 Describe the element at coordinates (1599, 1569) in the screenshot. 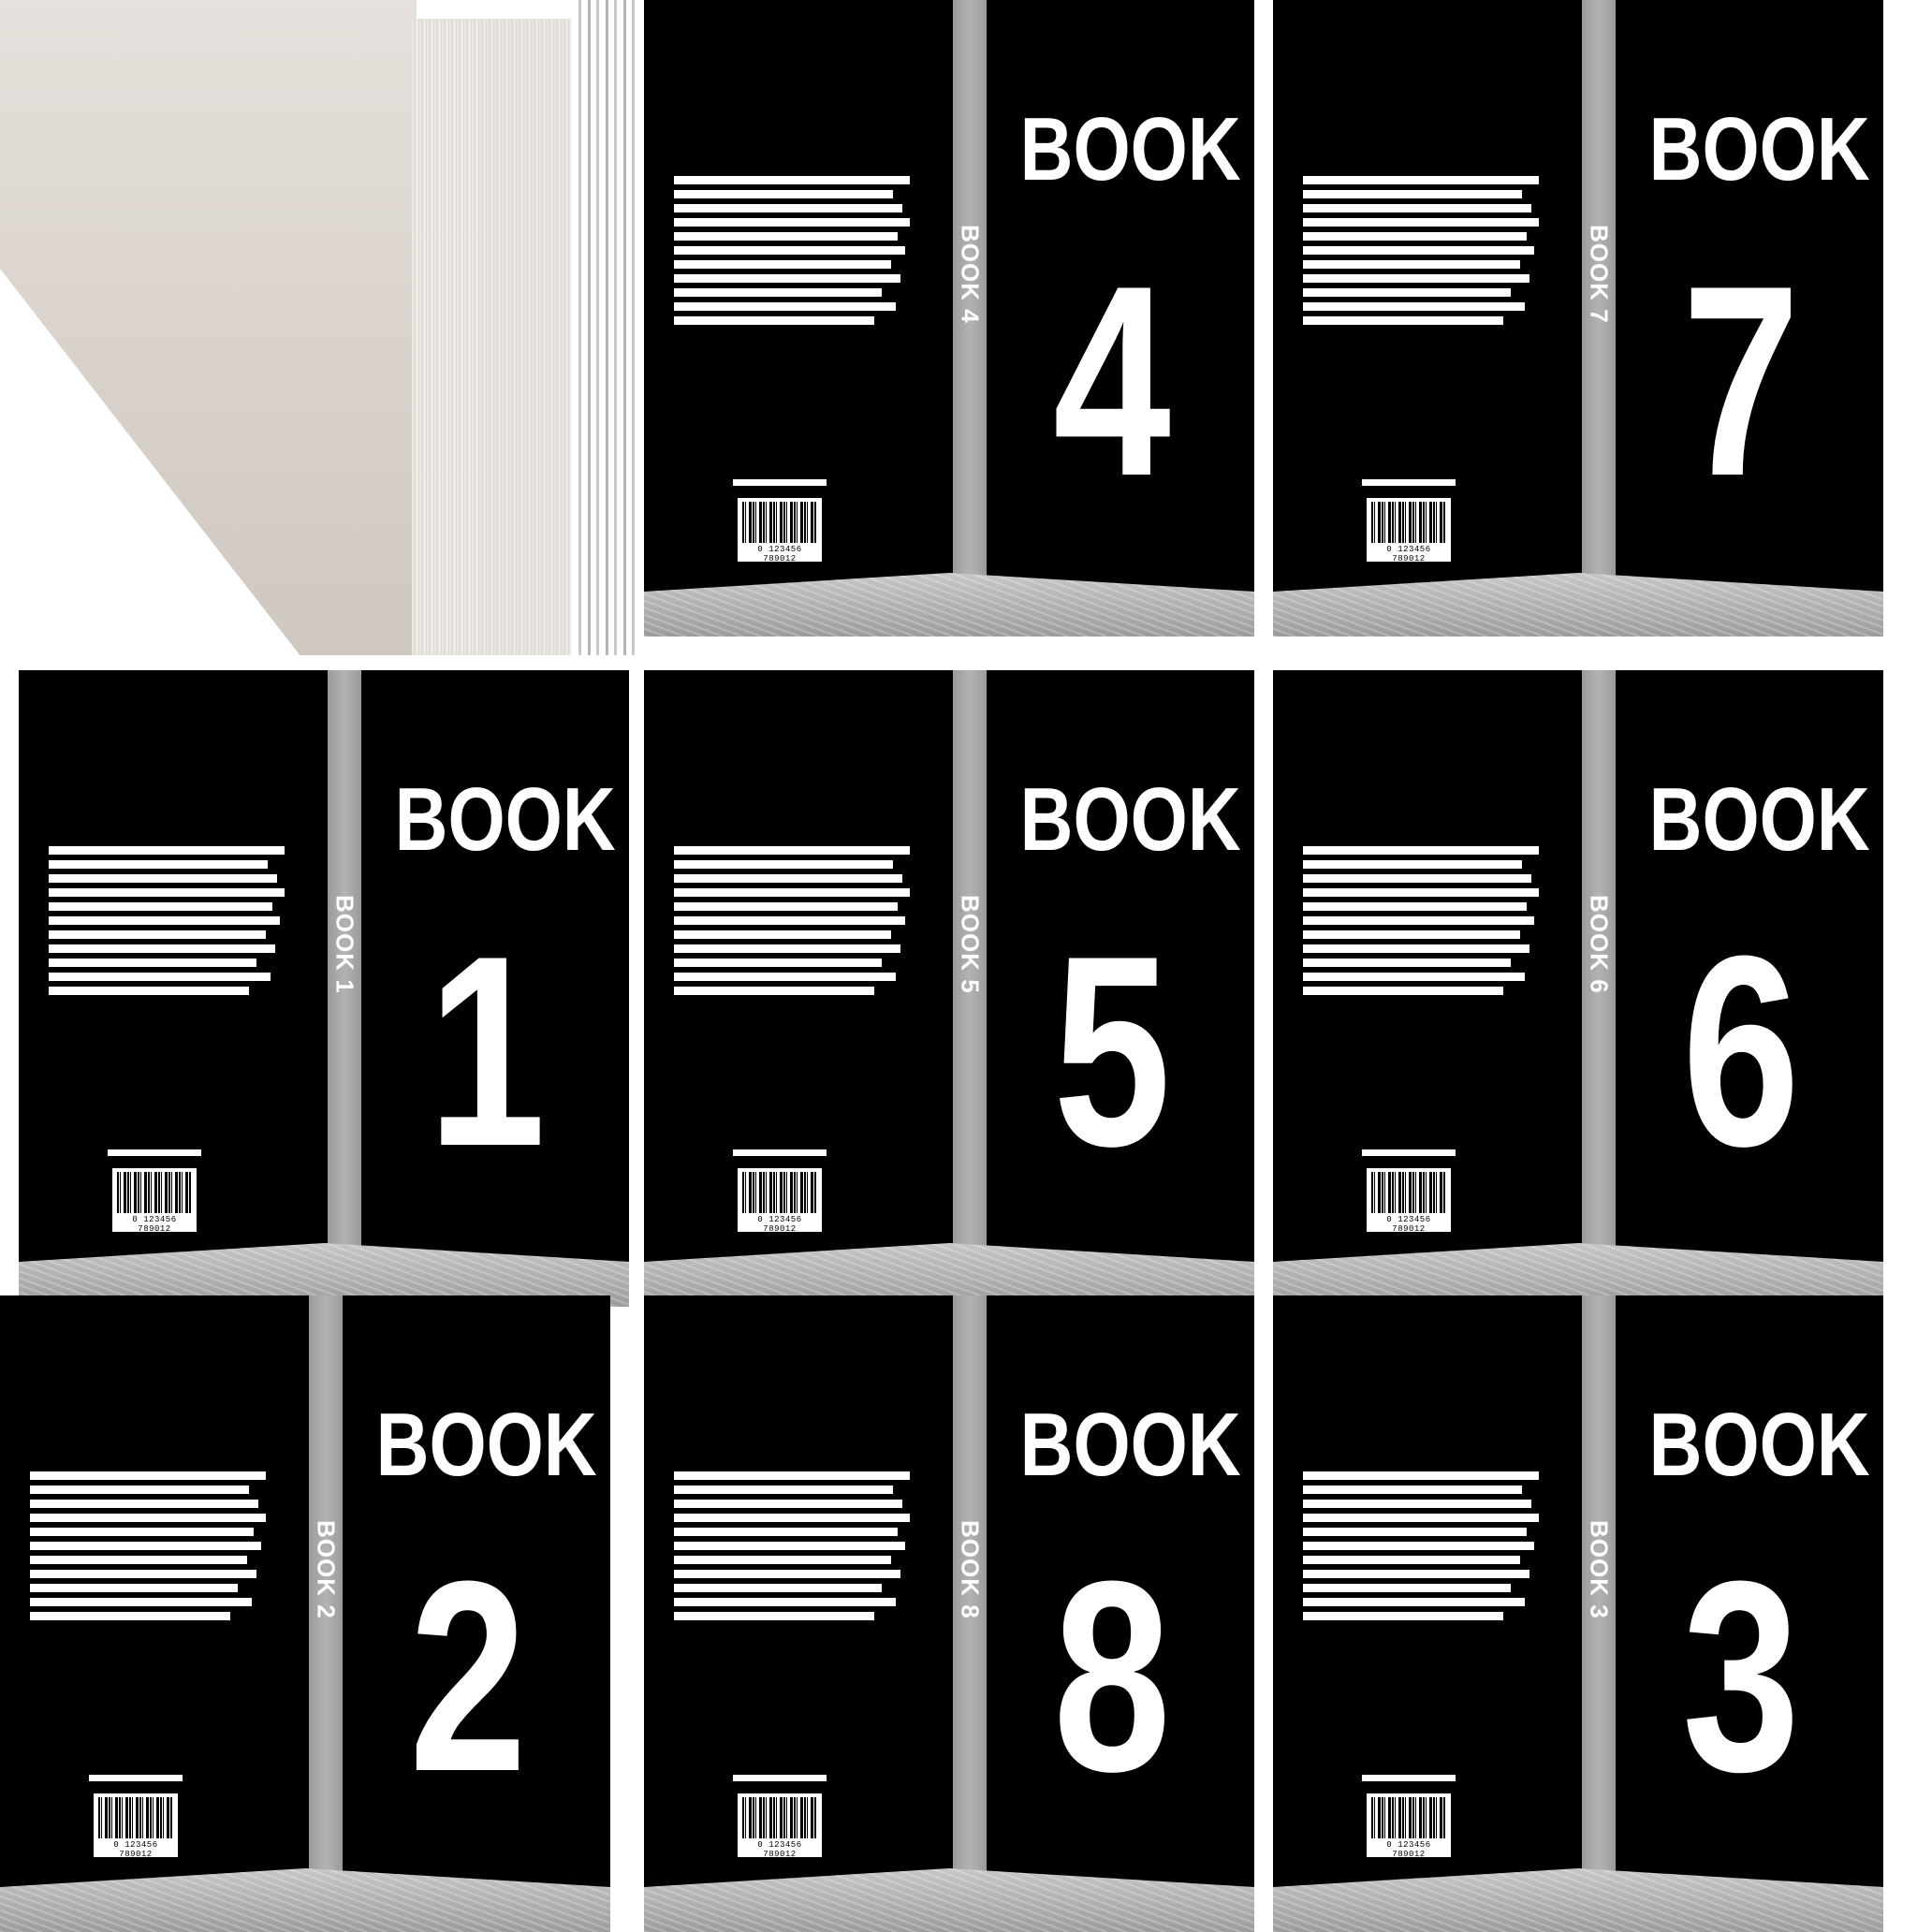

I see `spine-title: BOOK 3` at that location.